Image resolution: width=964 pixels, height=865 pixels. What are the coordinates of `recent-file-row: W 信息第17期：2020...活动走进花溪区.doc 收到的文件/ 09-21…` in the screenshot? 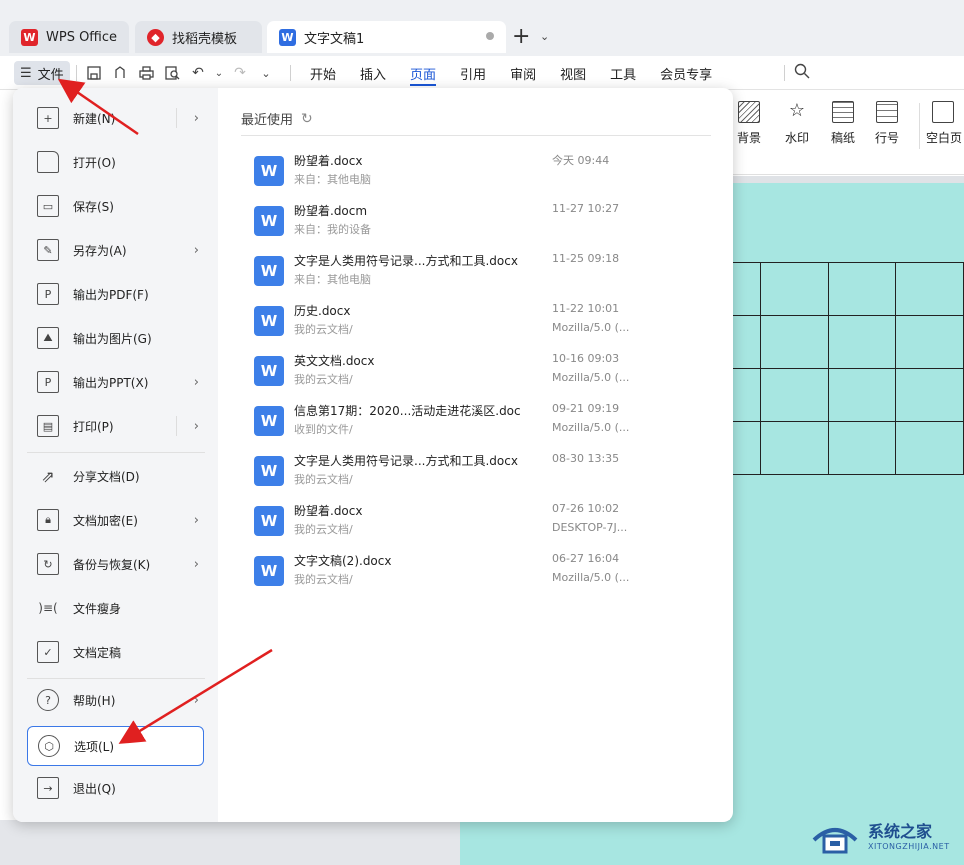 It's located at (454, 427).